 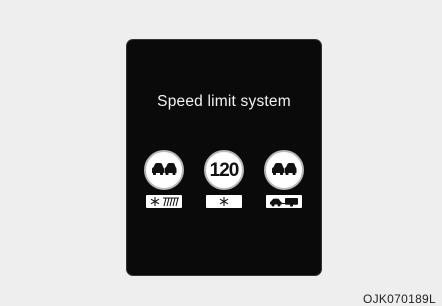 I want to click on car-with-trailer-icon, so click(x=284, y=202).